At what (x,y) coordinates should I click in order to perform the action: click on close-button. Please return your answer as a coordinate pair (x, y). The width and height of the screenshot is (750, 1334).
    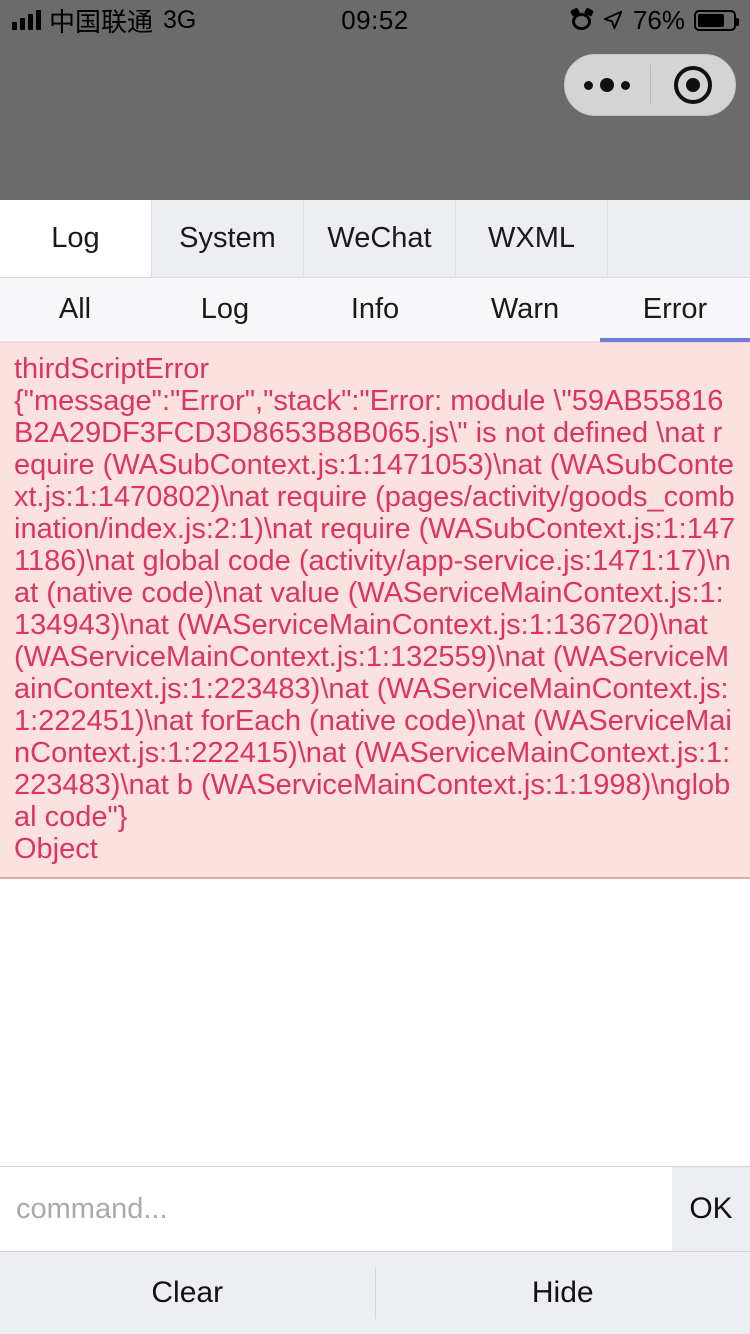
    Looking at the image, I should click on (693, 85).